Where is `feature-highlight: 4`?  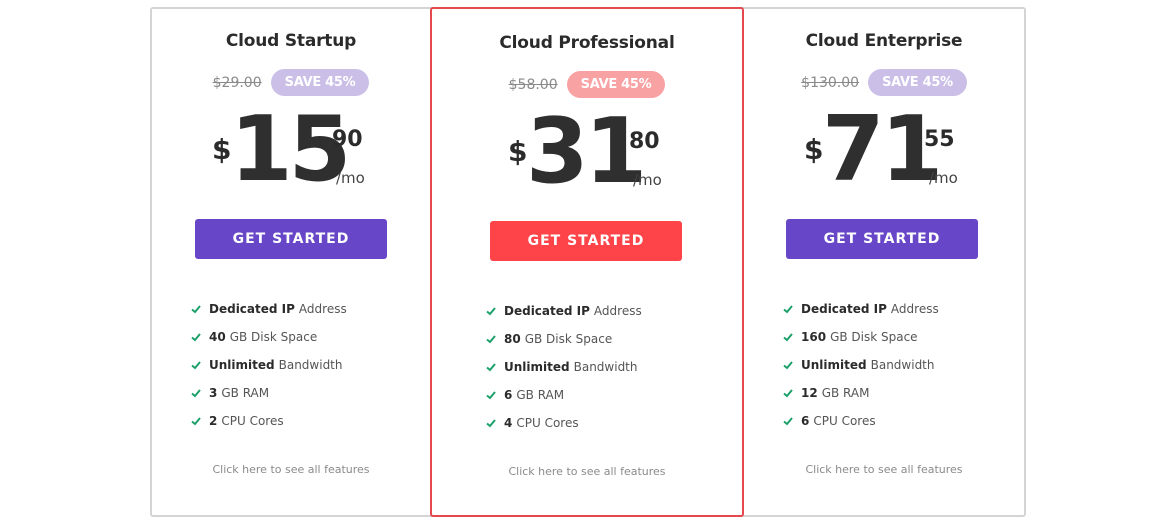
feature-highlight: 4 is located at coordinates (508, 423).